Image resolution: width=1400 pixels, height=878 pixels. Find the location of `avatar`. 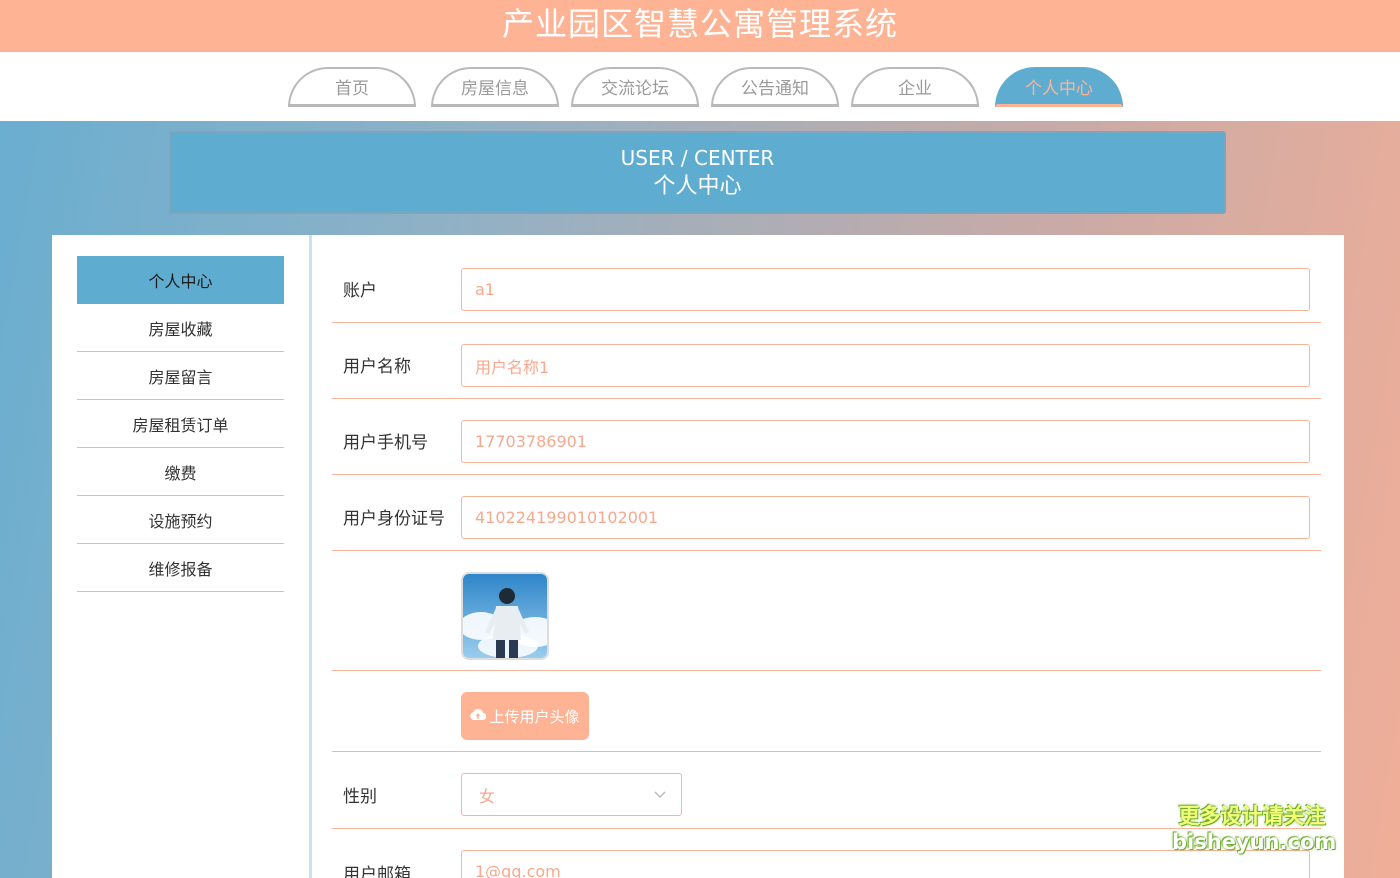

avatar is located at coordinates (505, 616).